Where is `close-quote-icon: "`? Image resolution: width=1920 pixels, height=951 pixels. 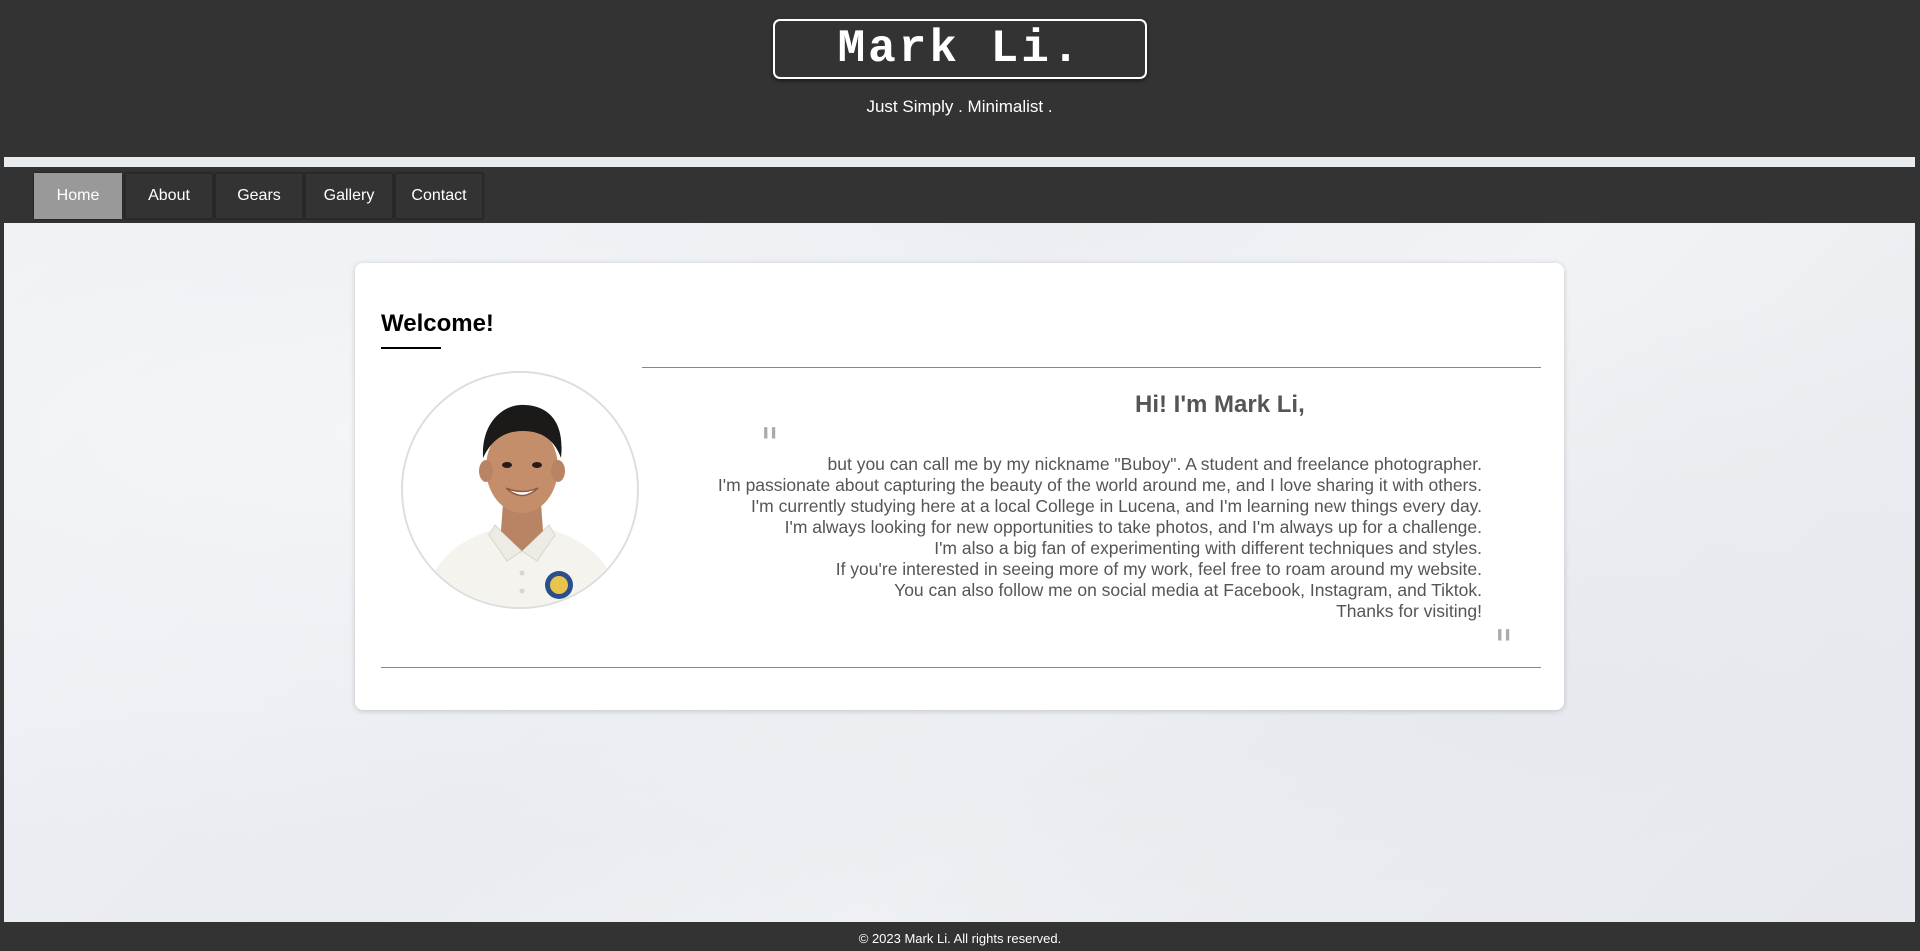 close-quote-icon: " is located at coordinates (1504, 645).